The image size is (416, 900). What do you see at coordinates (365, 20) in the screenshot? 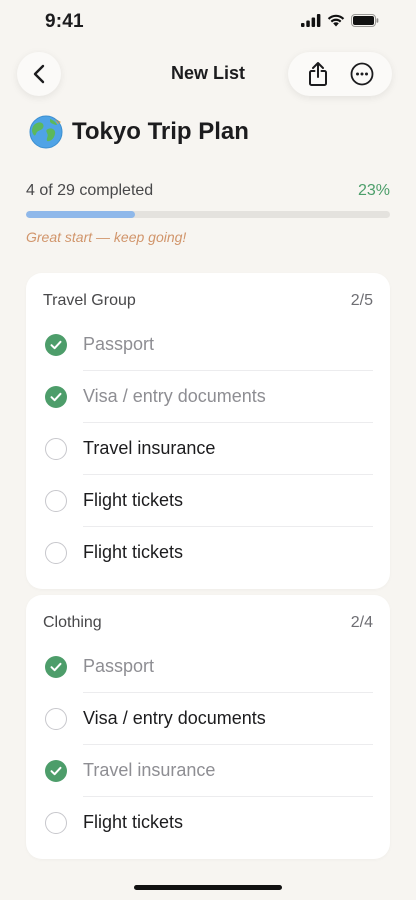
I see `battery-icon` at bounding box center [365, 20].